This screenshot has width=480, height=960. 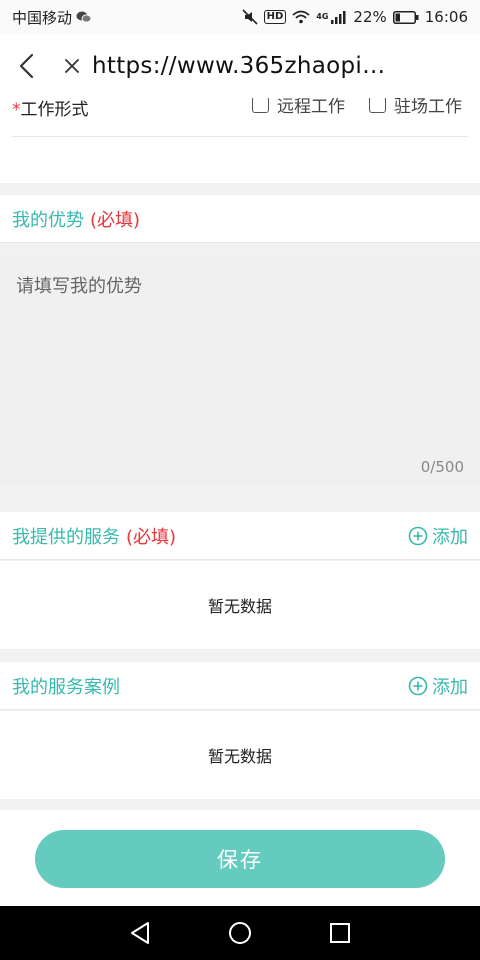 I want to click on system-back-button, so click(x=140, y=933).